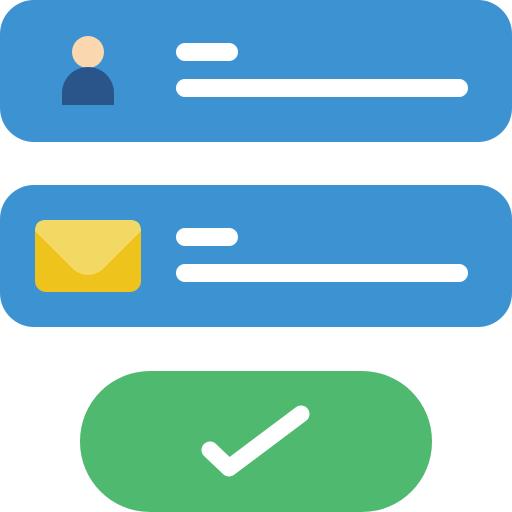 This screenshot has height=512, width=512. What do you see at coordinates (322, 273) in the screenshot?
I see `email-field-value-placeholder` at bounding box center [322, 273].